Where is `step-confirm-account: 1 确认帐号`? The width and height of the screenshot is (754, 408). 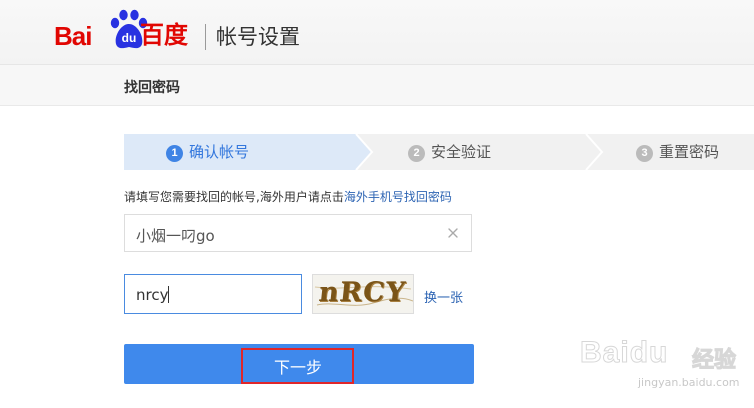
step-confirm-account: 1 确认帐号 is located at coordinates (207, 152).